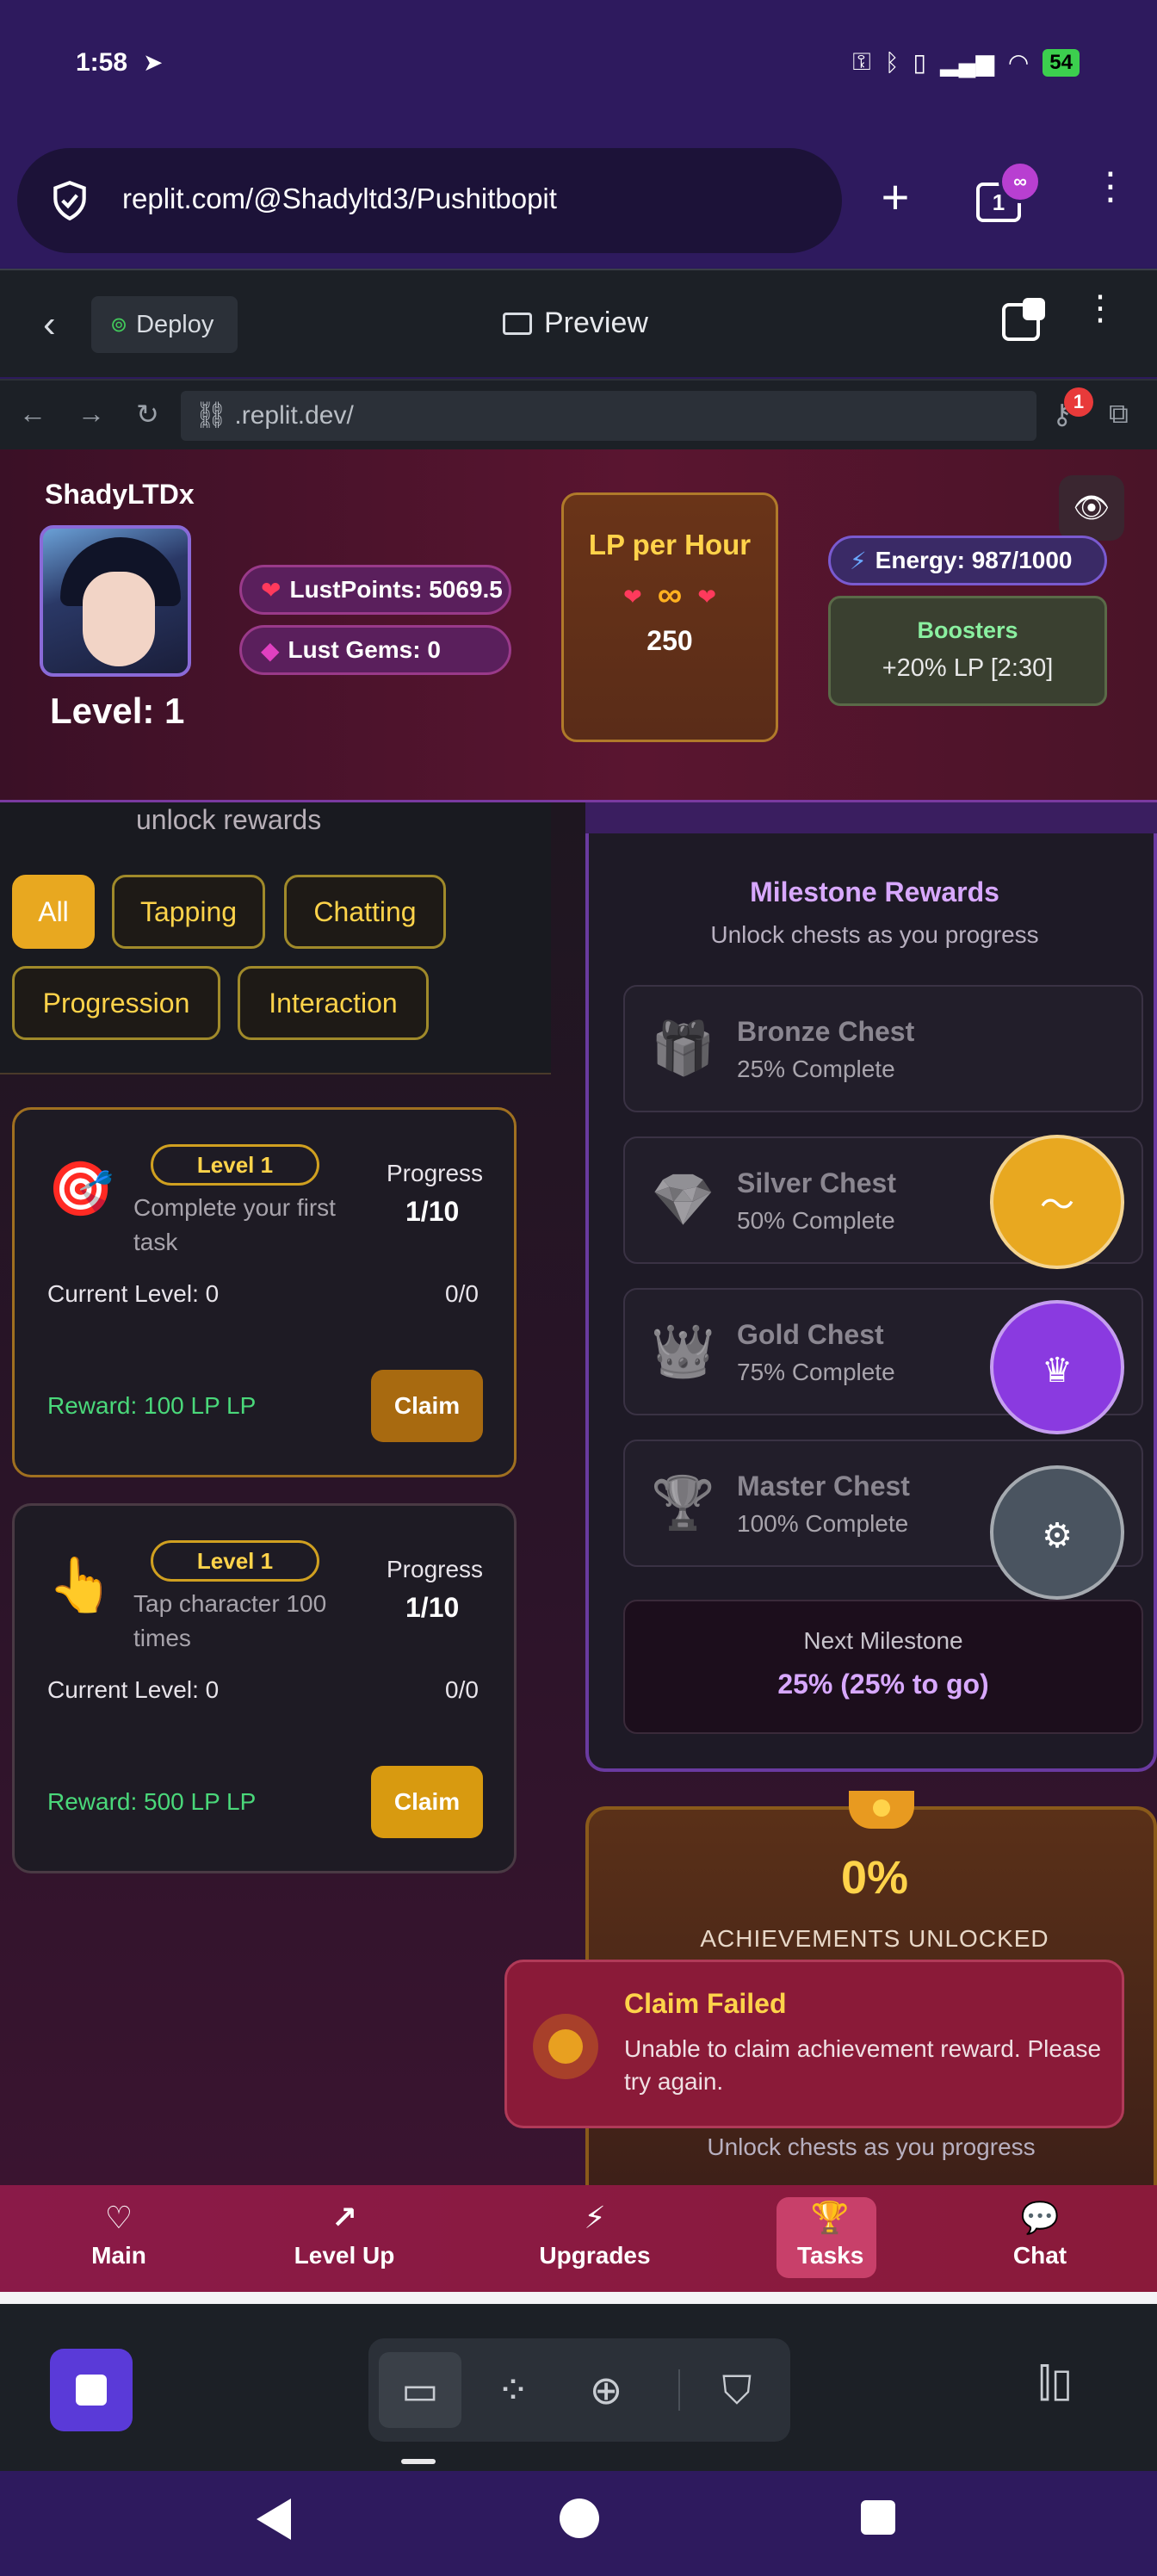 The image size is (1157, 2576). Describe the element at coordinates (883, 1640) in the screenshot. I see `next-milestone-title: Next Milestone` at that location.